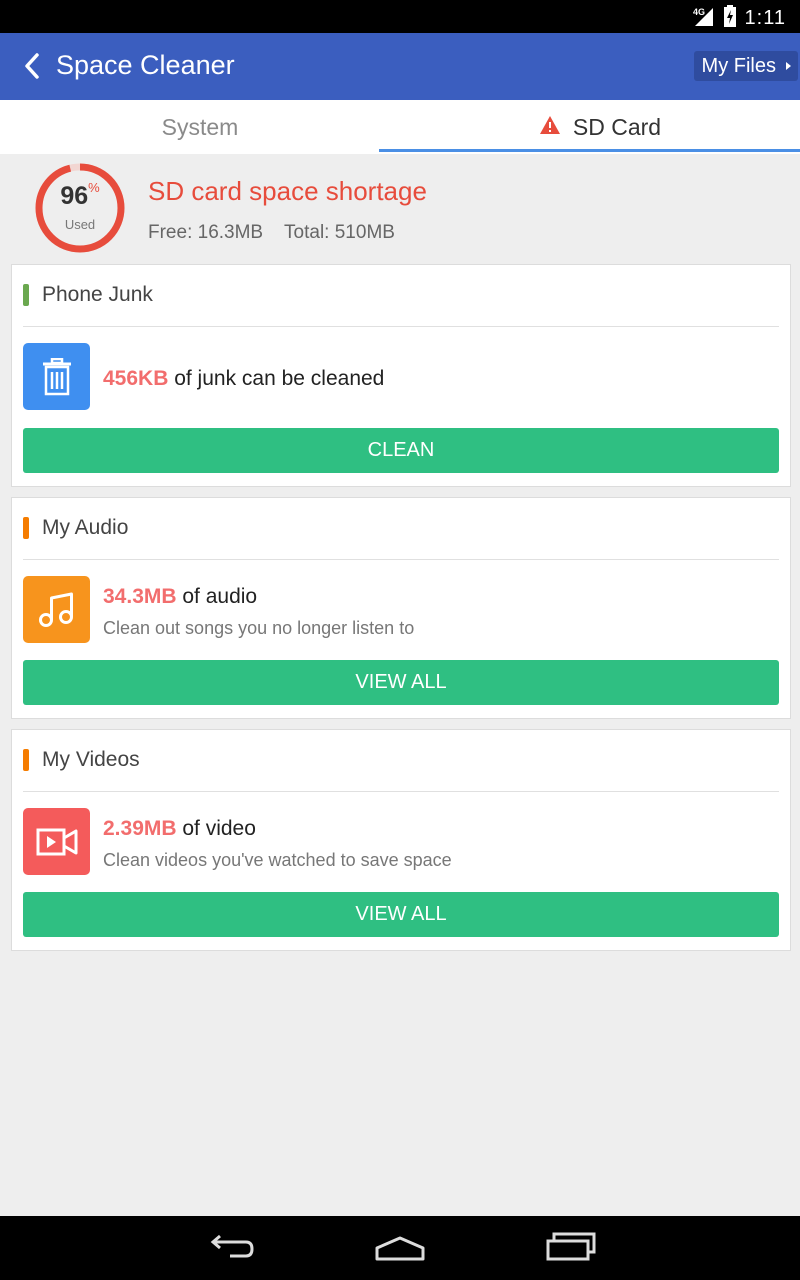  Describe the element at coordinates (216, 828) in the screenshot. I see `video-text: of video` at that location.